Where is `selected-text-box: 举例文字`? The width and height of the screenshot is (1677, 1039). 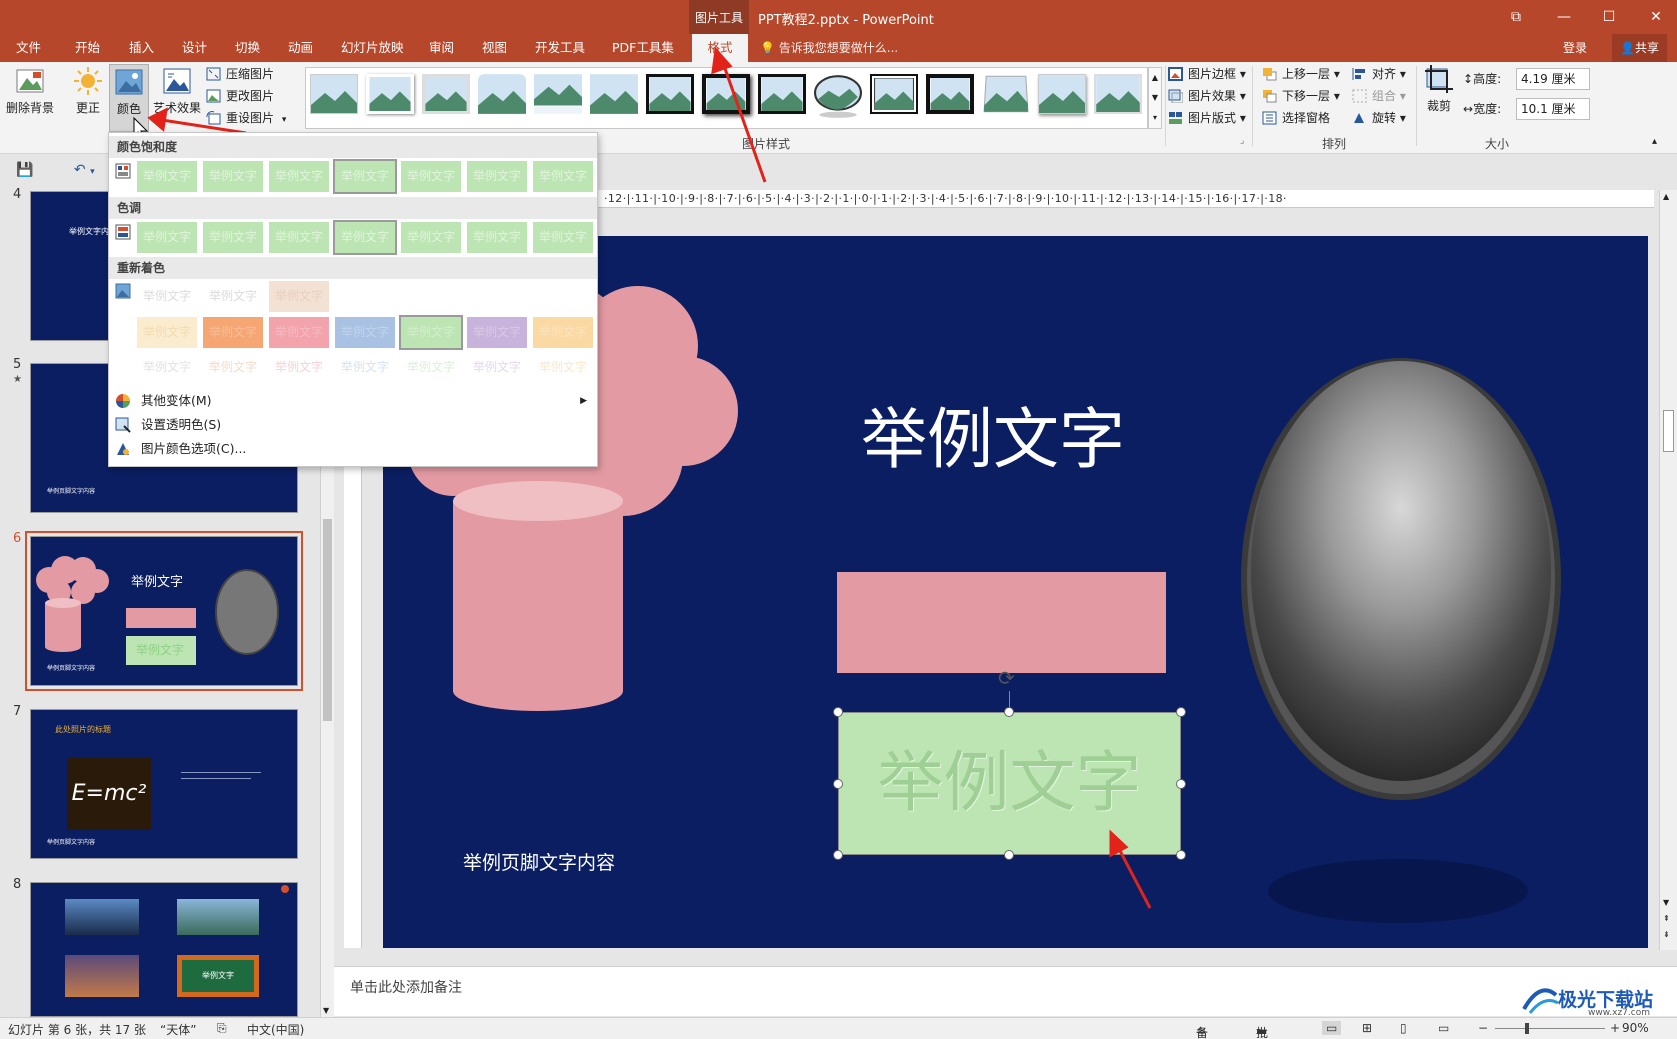 selected-text-box: 举例文字 is located at coordinates (1009, 783).